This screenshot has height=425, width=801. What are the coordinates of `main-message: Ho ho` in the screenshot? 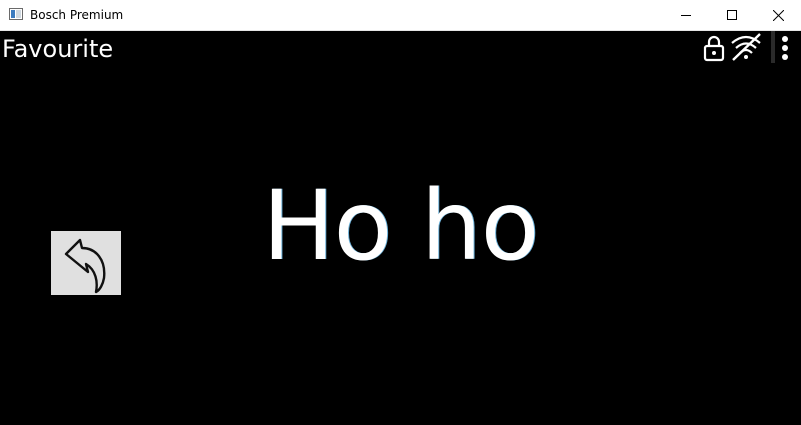 It's located at (400, 226).